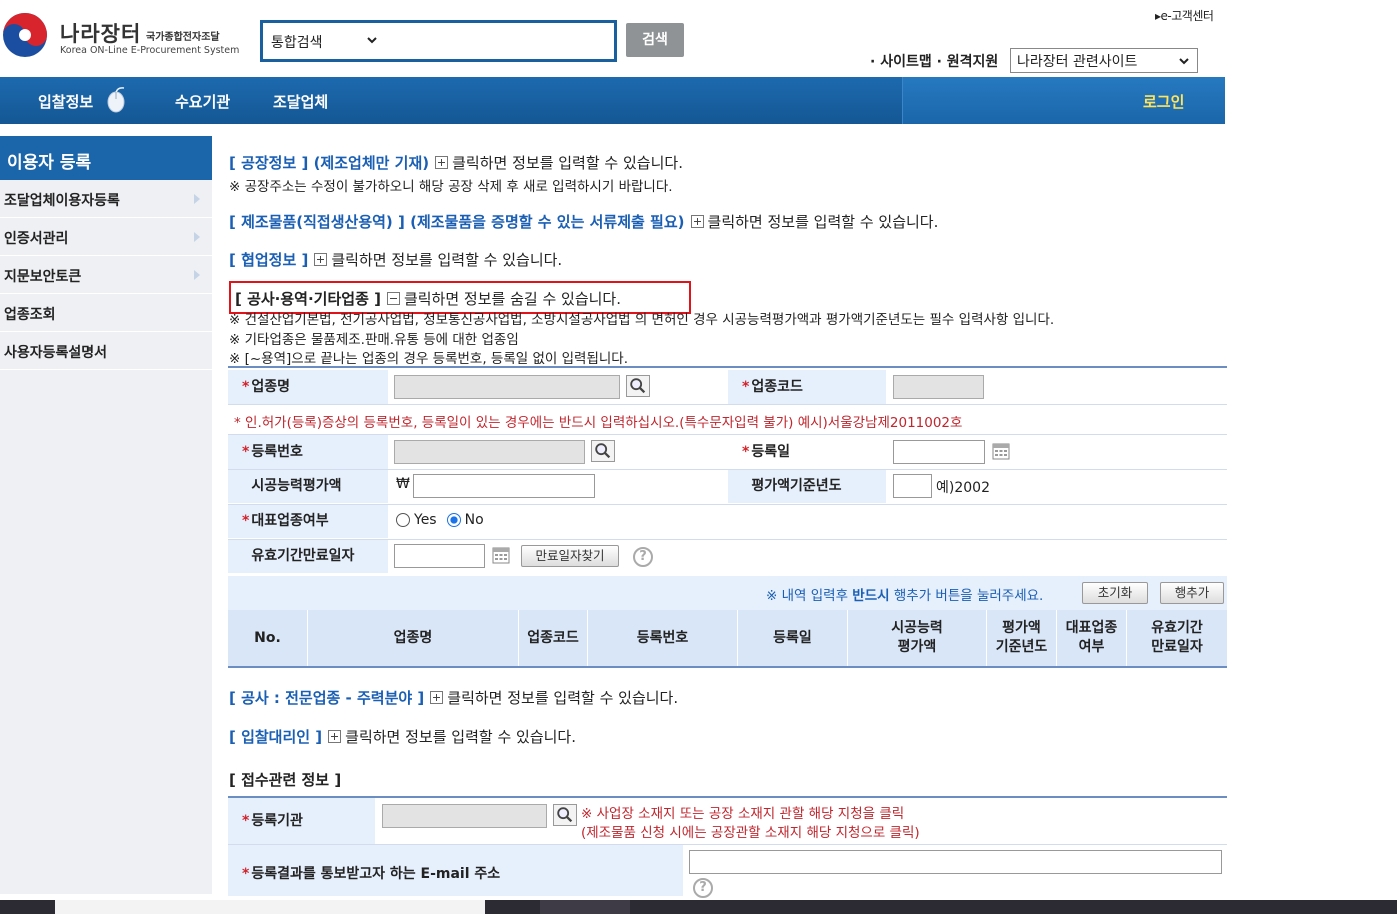 The height and width of the screenshot is (914, 1397). I want to click on agency-note: ※ 사업장 소재지 또는 공장 소재지 관할 해당 지청을 클릭, so click(743, 814).